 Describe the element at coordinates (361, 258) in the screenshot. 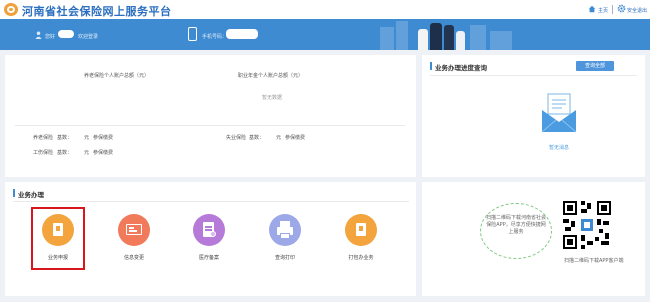

I see `service-label: 打包办业务` at that location.